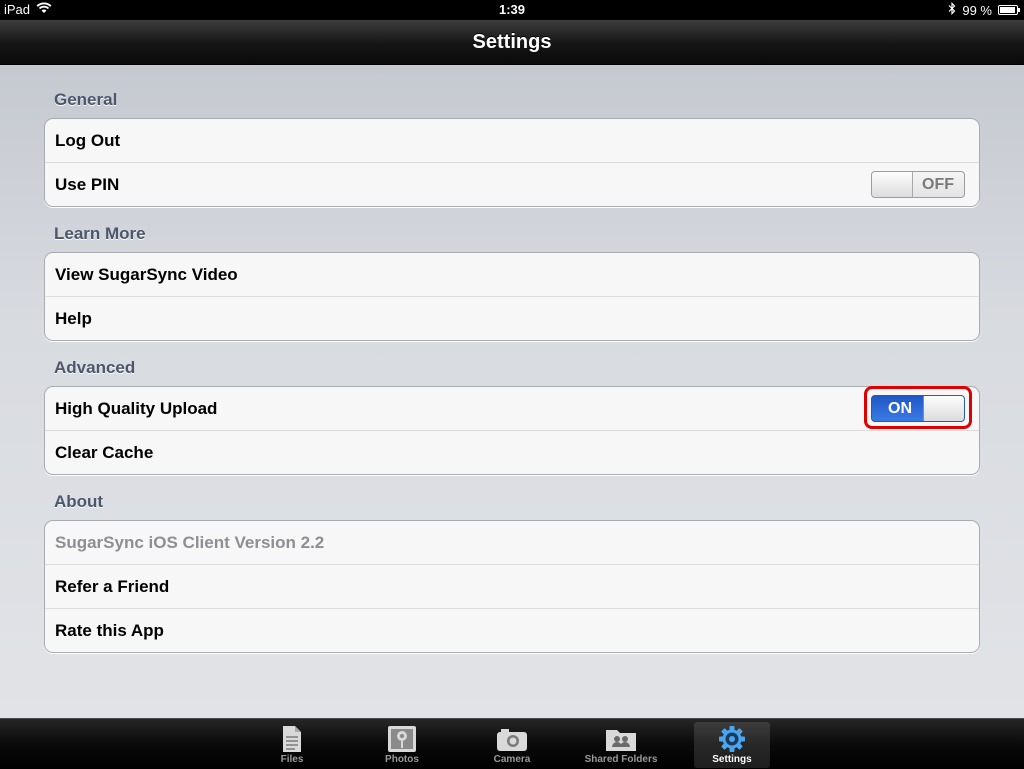 The width and height of the screenshot is (1024, 769). I want to click on tab-files: Files, so click(292, 745).